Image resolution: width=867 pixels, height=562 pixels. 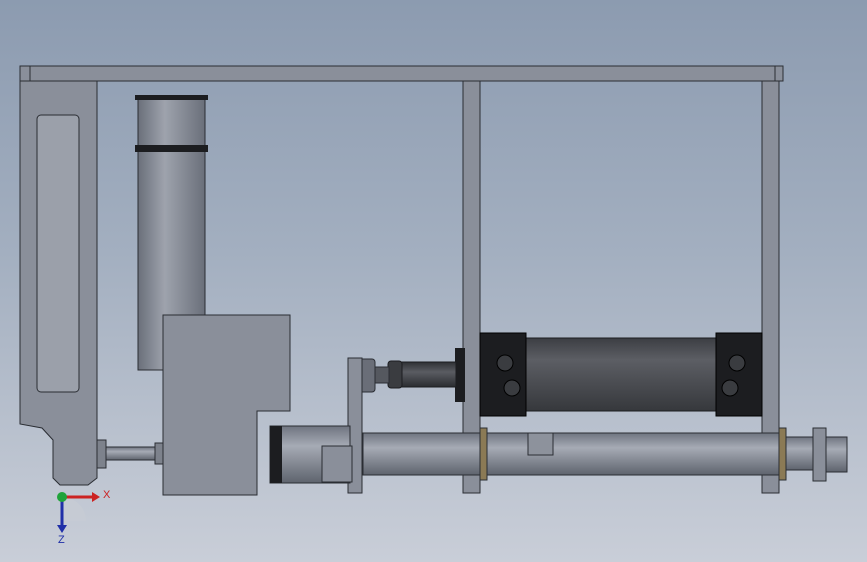 What do you see at coordinates (782, 454) in the screenshot?
I see `seal-ring-right` at bounding box center [782, 454].